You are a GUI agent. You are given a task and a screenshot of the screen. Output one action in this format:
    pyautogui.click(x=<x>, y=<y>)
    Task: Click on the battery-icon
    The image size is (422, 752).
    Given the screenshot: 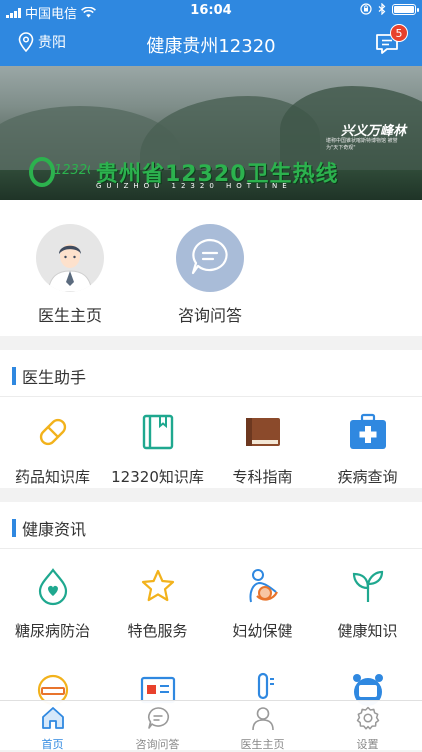 What is the action you would take?
    pyautogui.click(x=404, y=9)
    